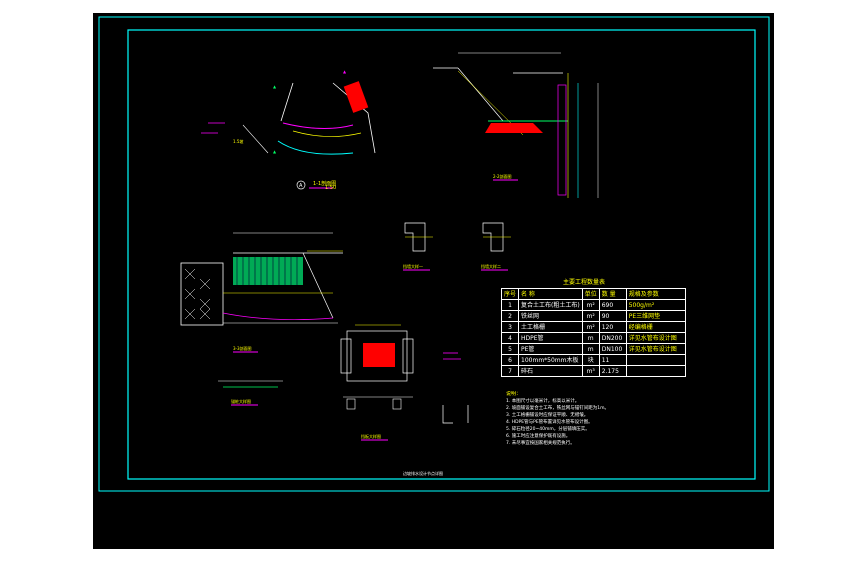  Describe the element at coordinates (584, 282) in the screenshot. I see `quantity-table-title: 主要工程数量表` at that location.